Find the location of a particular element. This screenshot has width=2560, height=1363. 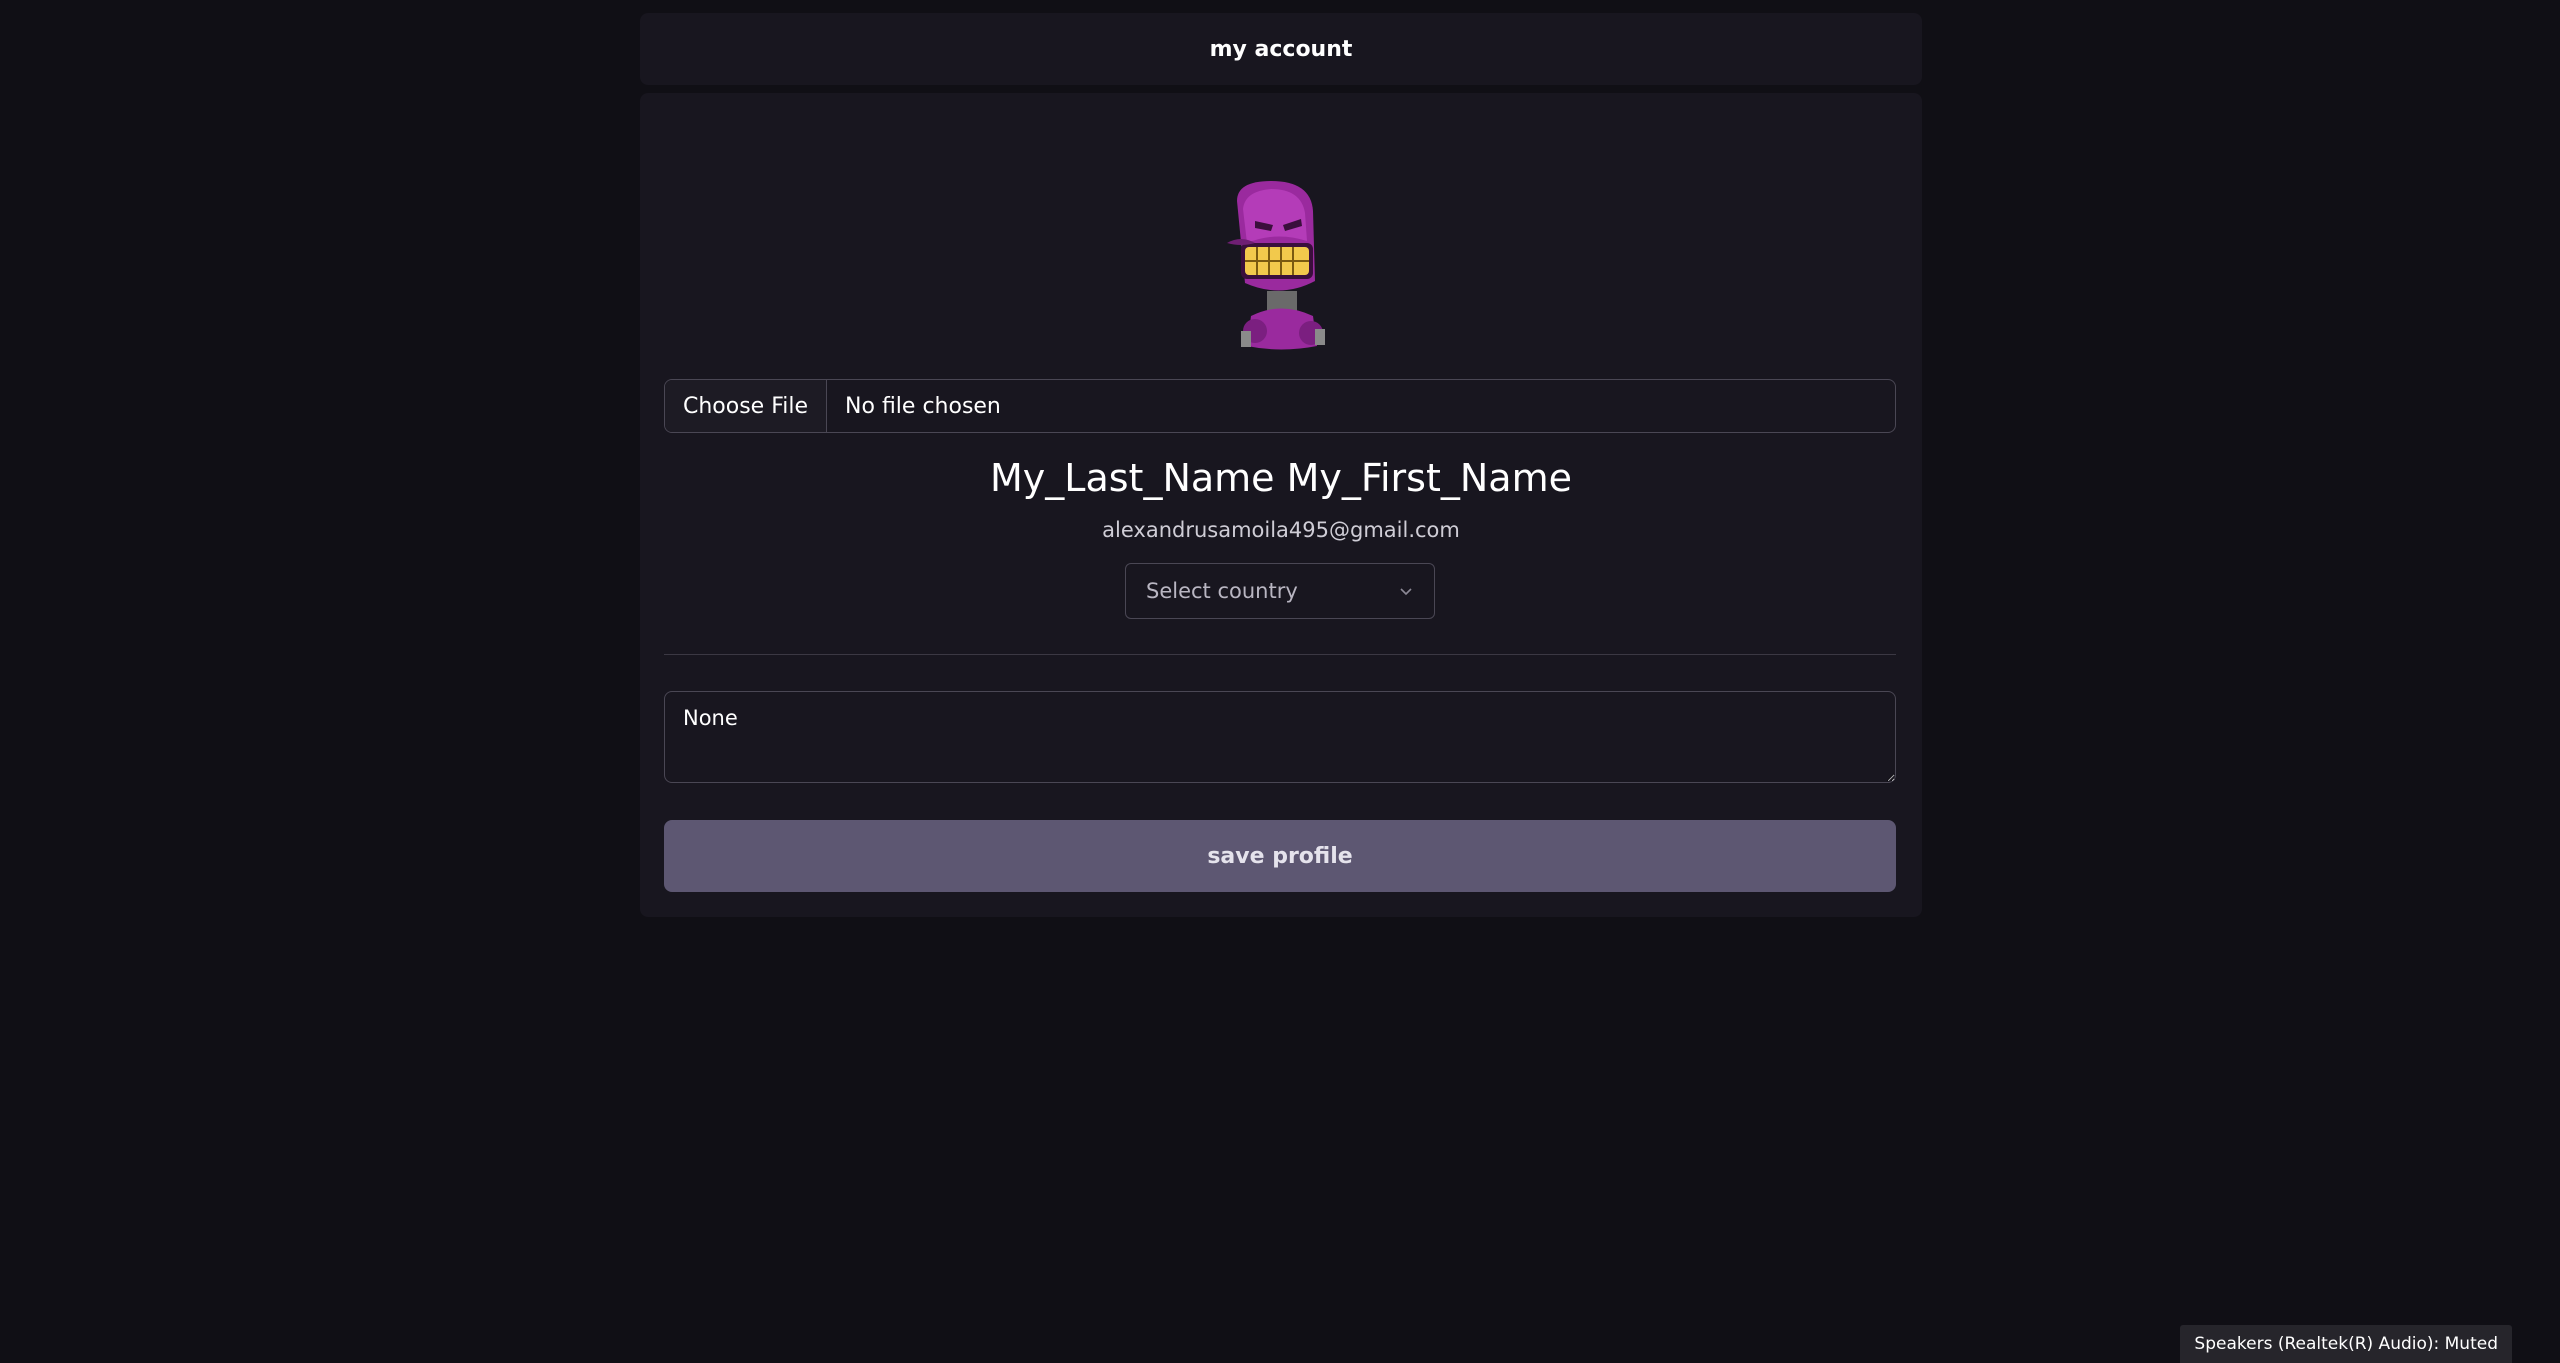

header-bar: my account is located at coordinates (1281, 49).